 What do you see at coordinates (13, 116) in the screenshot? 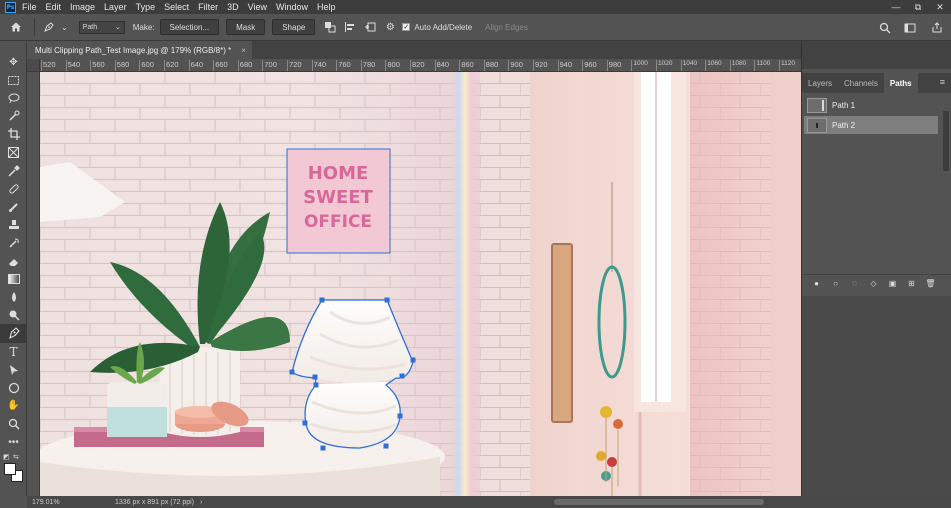
I see `quick-selection-tool-icon` at bounding box center [13, 116].